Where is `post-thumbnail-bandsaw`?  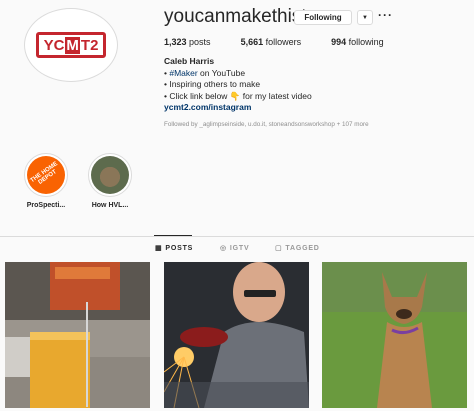 post-thumbnail-bandsaw is located at coordinates (77, 335).